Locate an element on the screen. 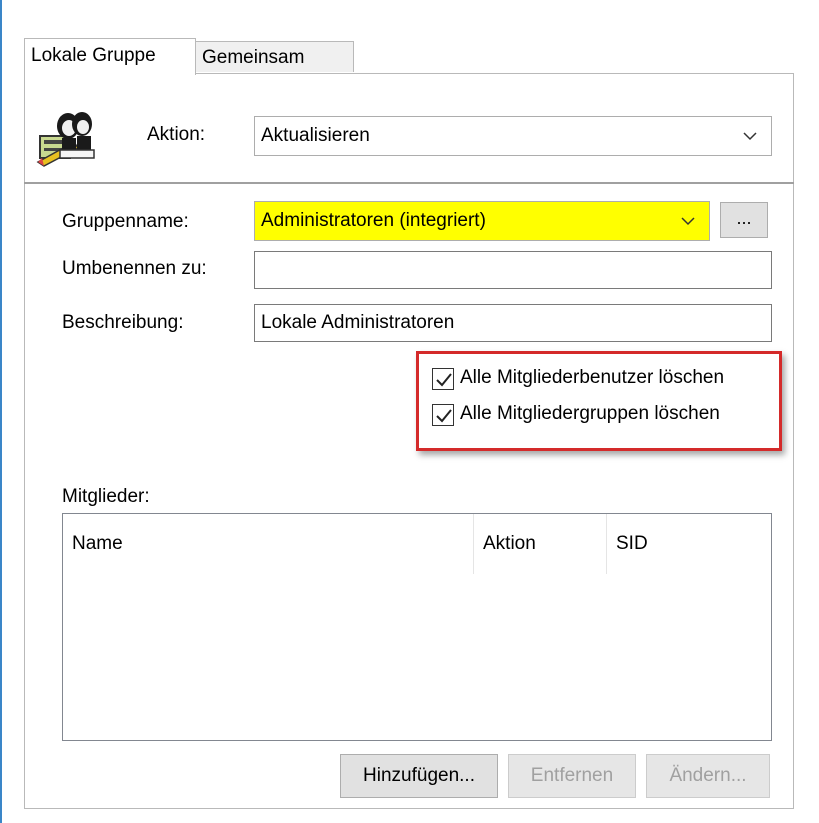 This screenshot has width=819, height=823. column-header-sid: SID is located at coordinates (689, 544).